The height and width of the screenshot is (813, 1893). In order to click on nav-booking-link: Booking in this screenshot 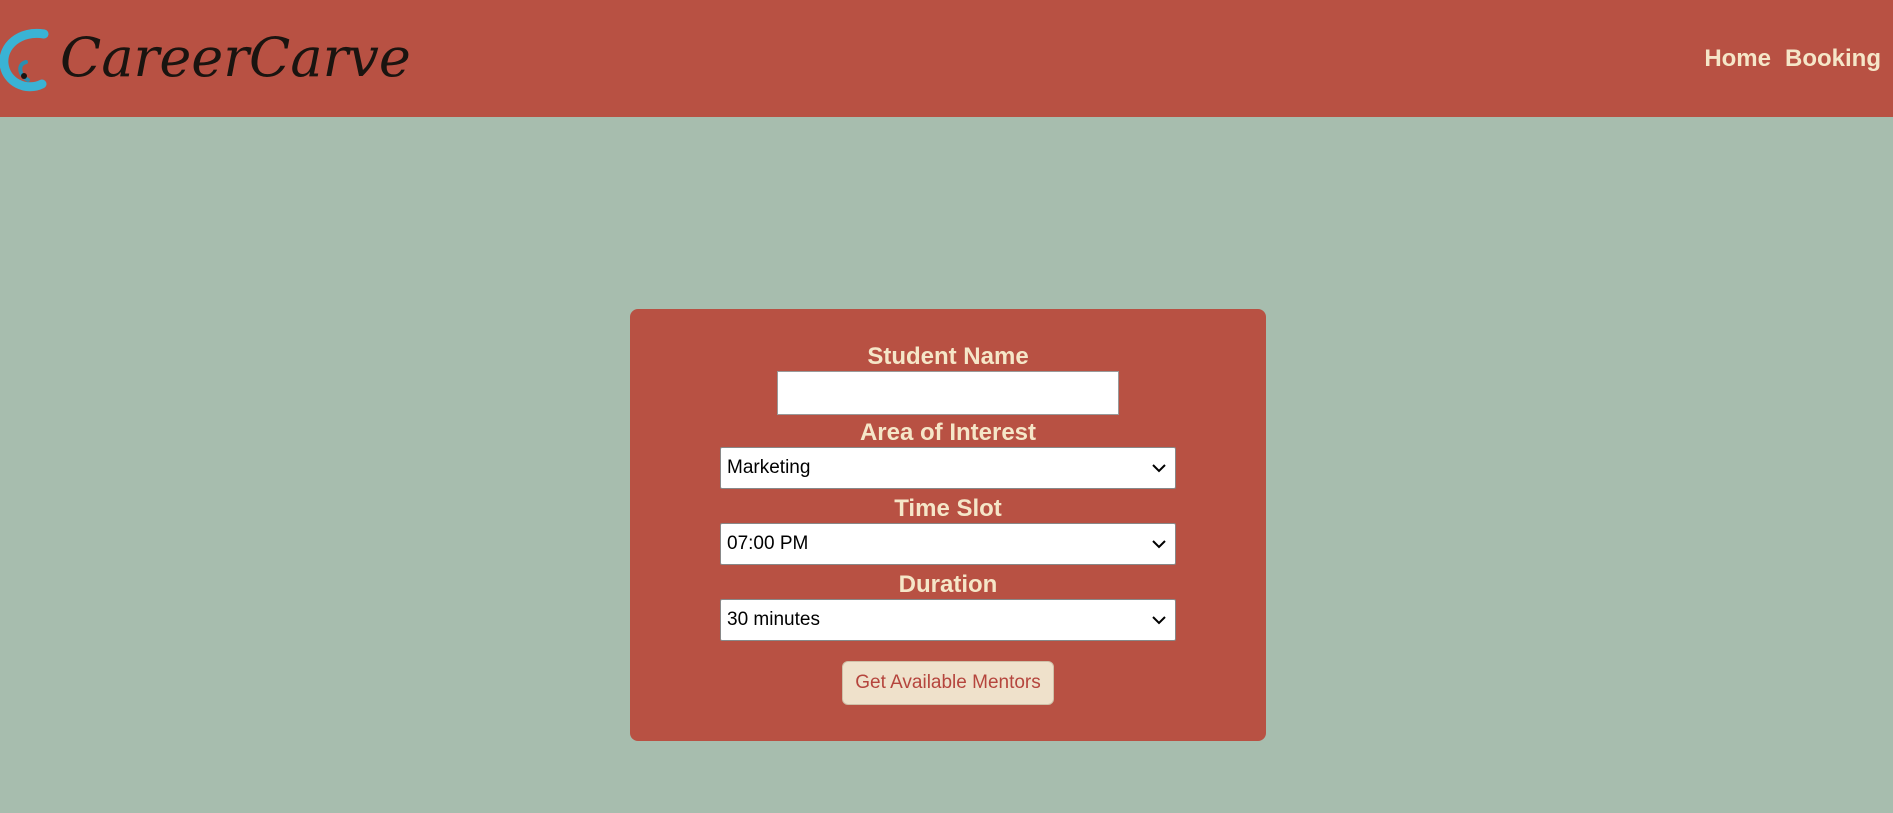, I will do `click(1833, 59)`.